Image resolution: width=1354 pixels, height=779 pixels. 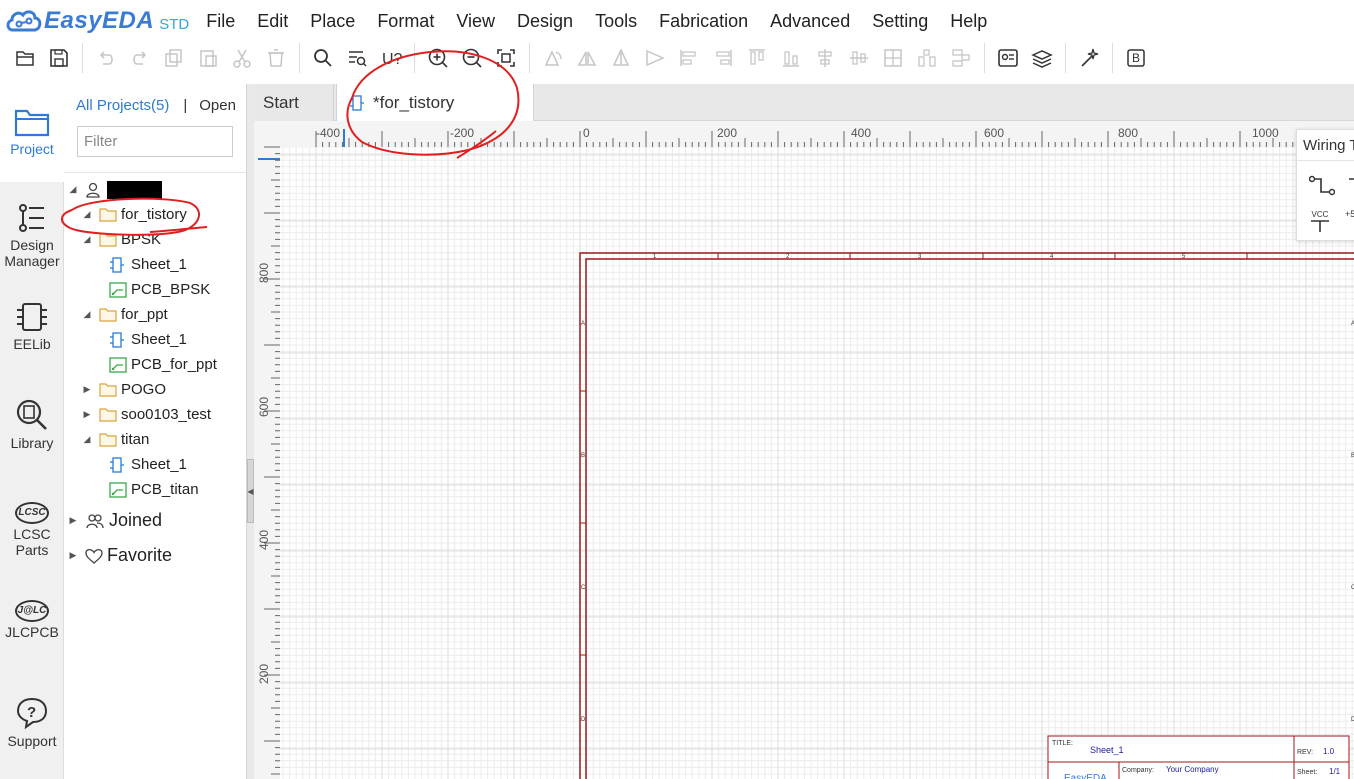 What do you see at coordinates (553, 58) in the screenshot?
I see `rotate-button` at bounding box center [553, 58].